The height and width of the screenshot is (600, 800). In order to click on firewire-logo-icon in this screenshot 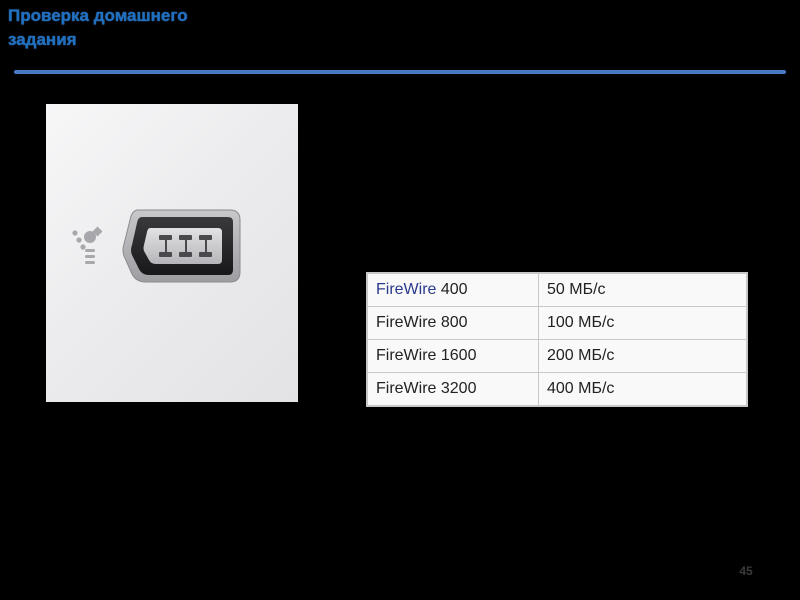, I will do `click(87, 245)`.